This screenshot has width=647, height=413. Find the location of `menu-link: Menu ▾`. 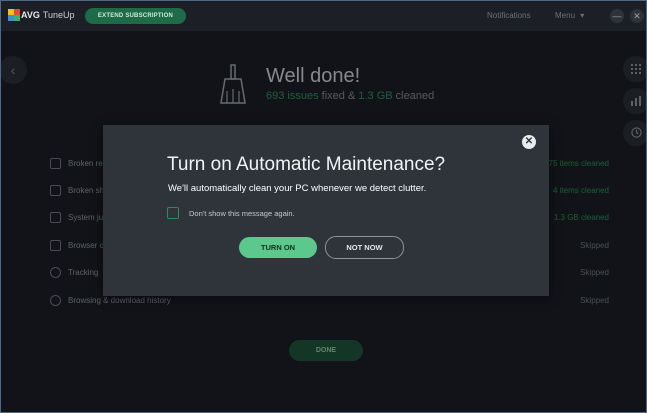

menu-link: Menu ▾ is located at coordinates (569, 15).